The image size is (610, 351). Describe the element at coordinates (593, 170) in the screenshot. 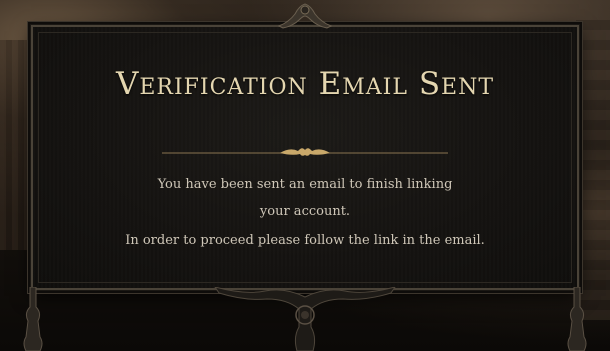

I see `background-wall` at that location.